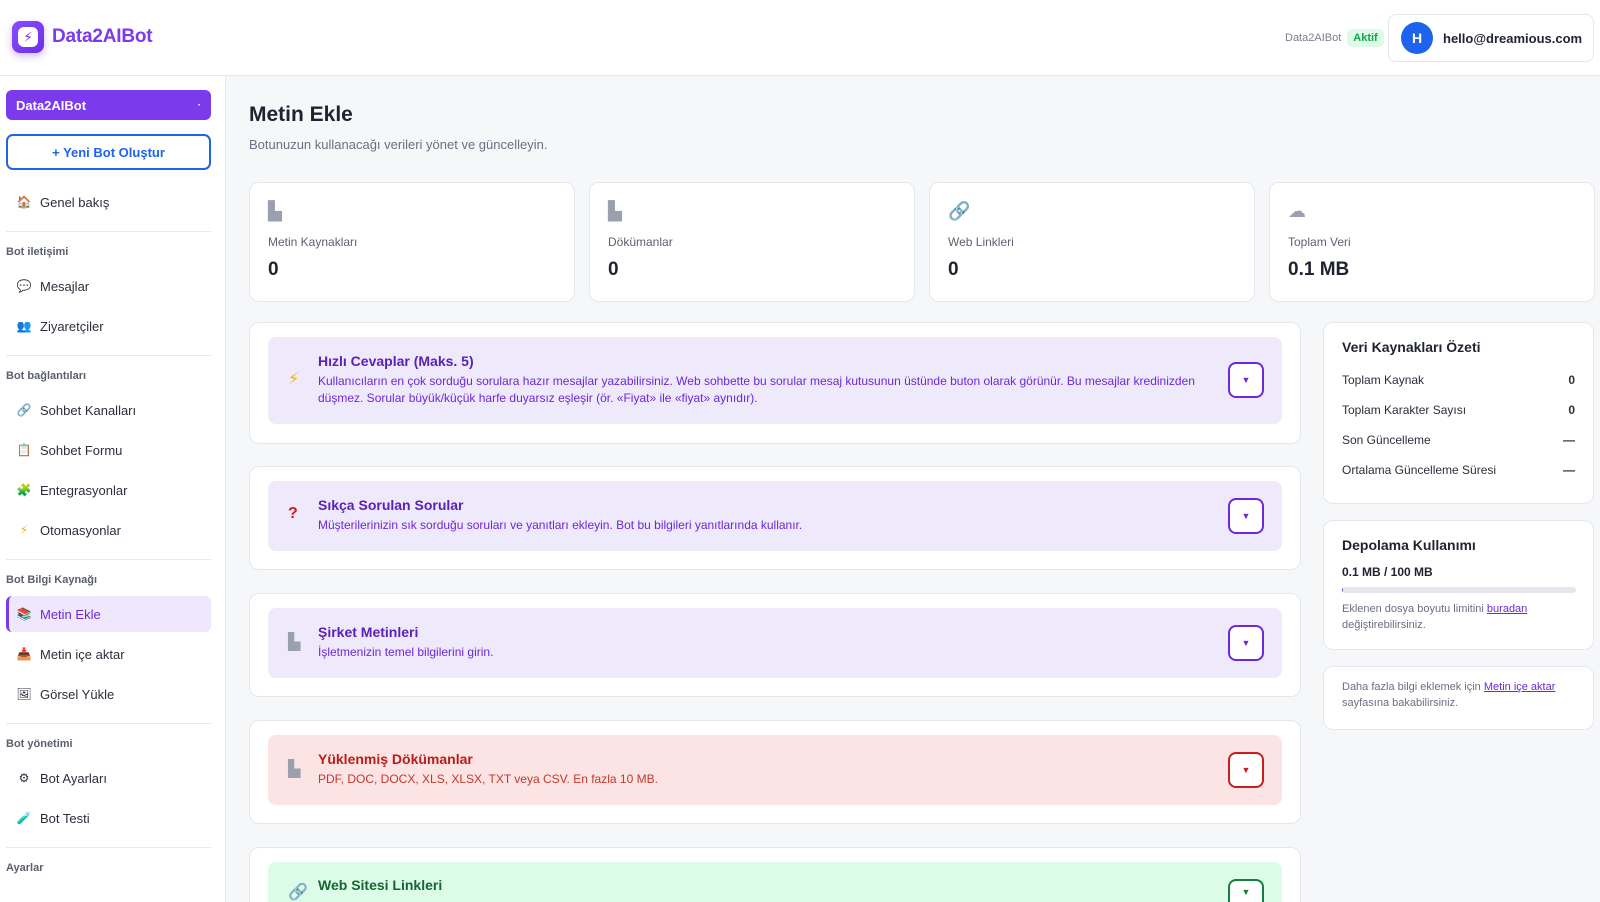 Image resolution: width=1600 pixels, height=902 pixels. What do you see at coordinates (52, 580) in the screenshot?
I see `section-label: Bot Bilgi Kaynağı` at bounding box center [52, 580].